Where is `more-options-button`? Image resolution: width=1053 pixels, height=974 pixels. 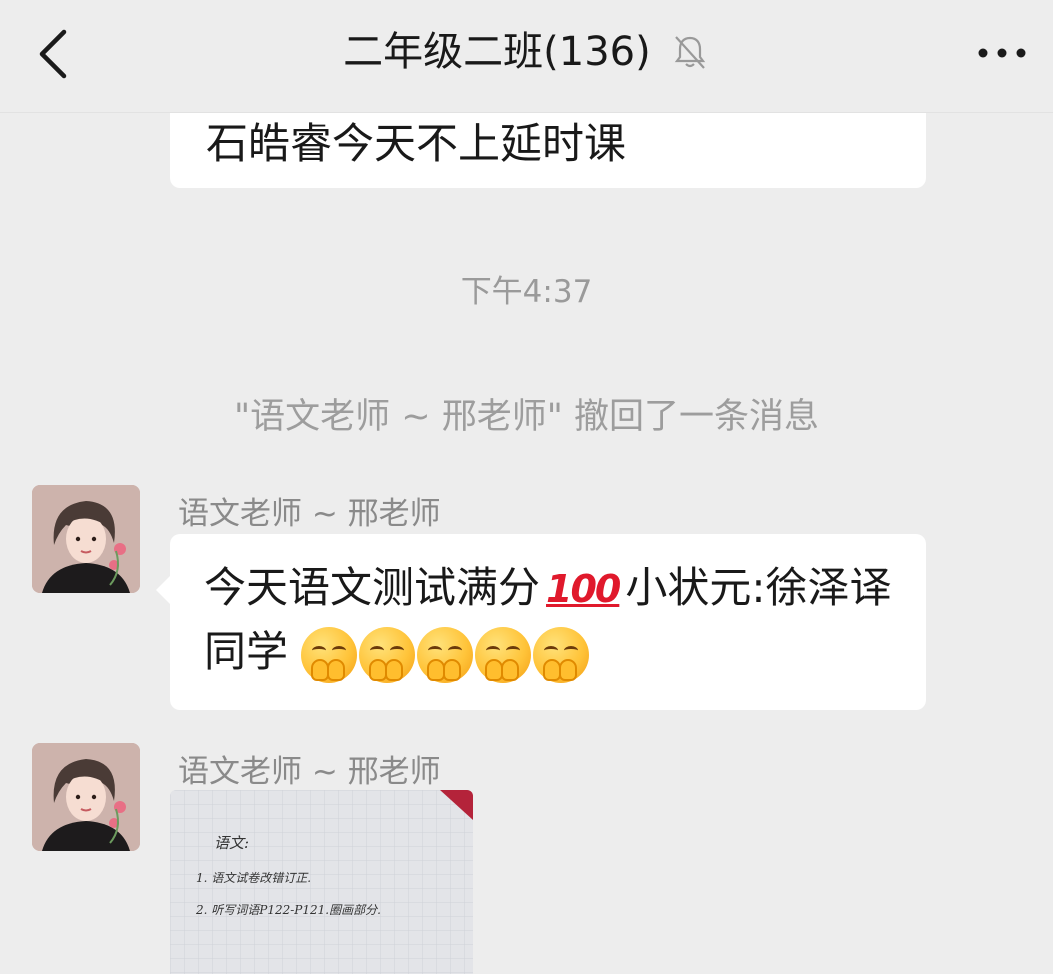 more-options-button is located at coordinates (1002, 53).